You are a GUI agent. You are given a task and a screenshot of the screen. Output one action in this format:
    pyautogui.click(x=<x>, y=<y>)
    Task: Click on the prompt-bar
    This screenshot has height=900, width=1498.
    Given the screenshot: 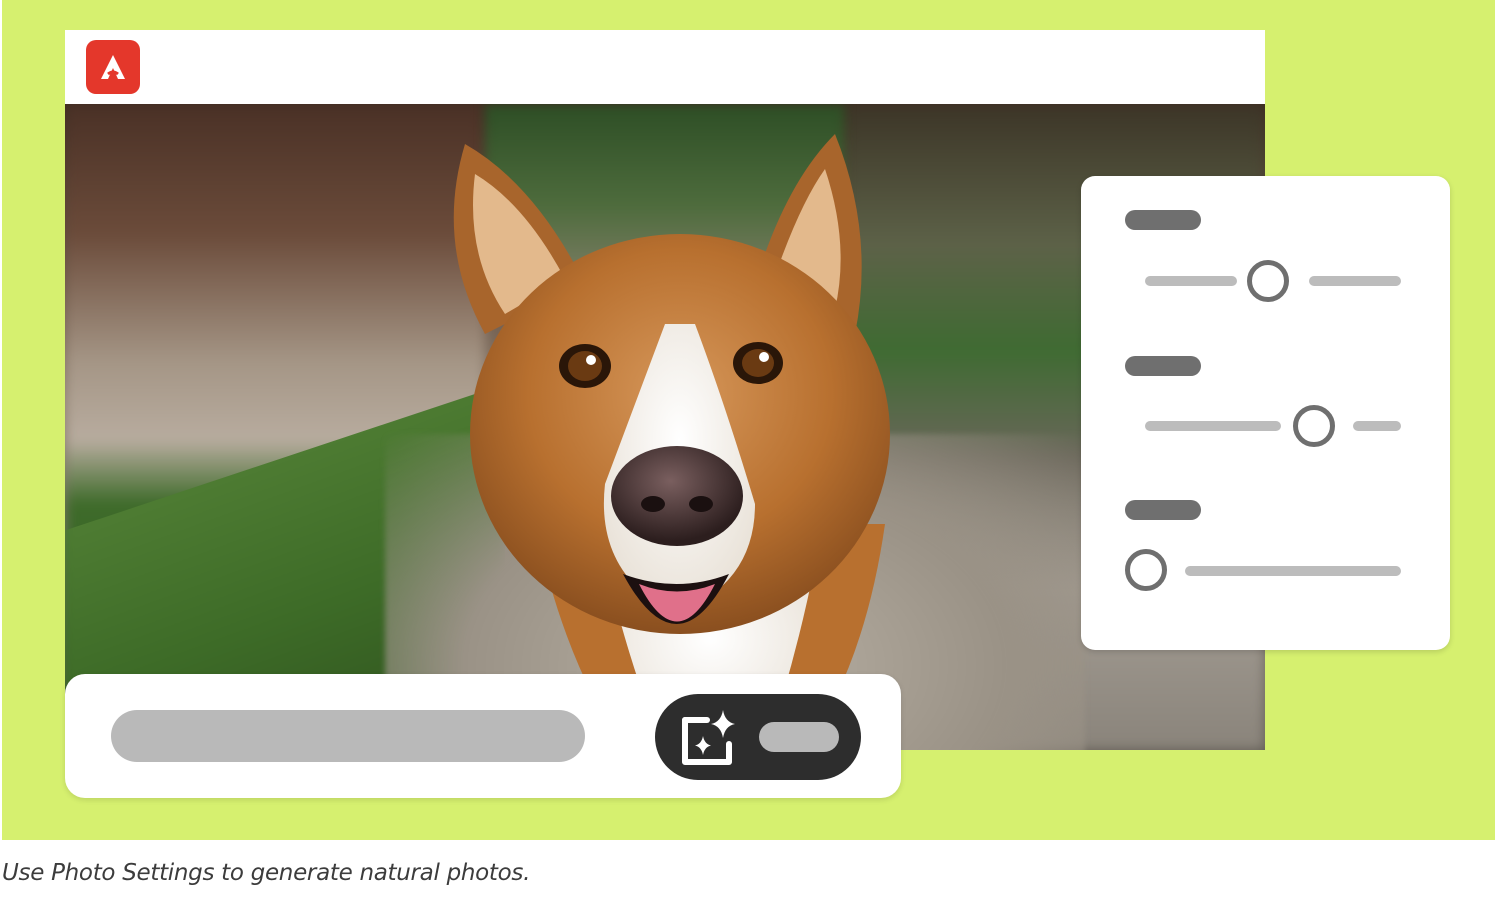 What is the action you would take?
    pyautogui.click(x=483, y=736)
    